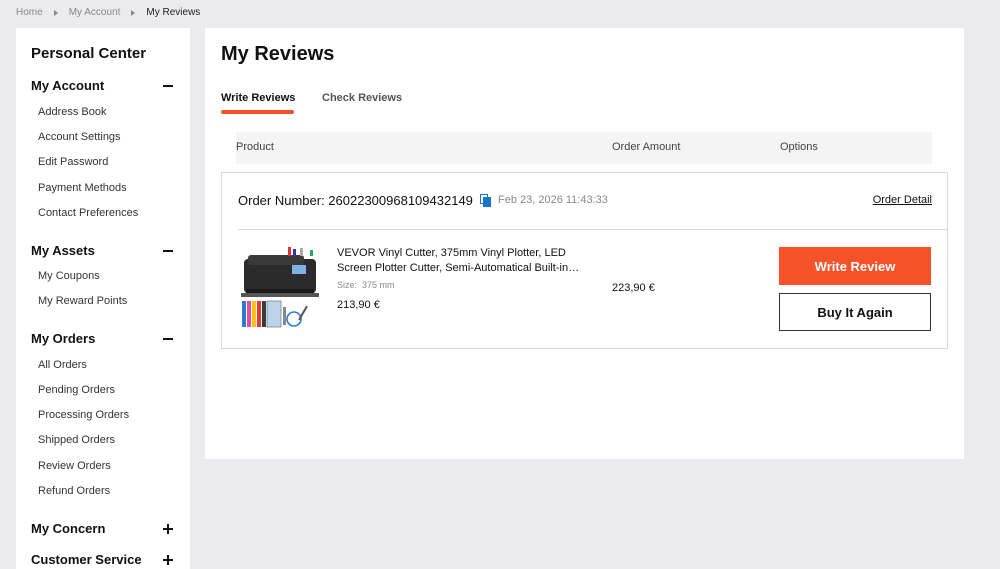 This screenshot has height=569, width=1000. I want to click on sidebar-section-label: My Orders, so click(63, 338).